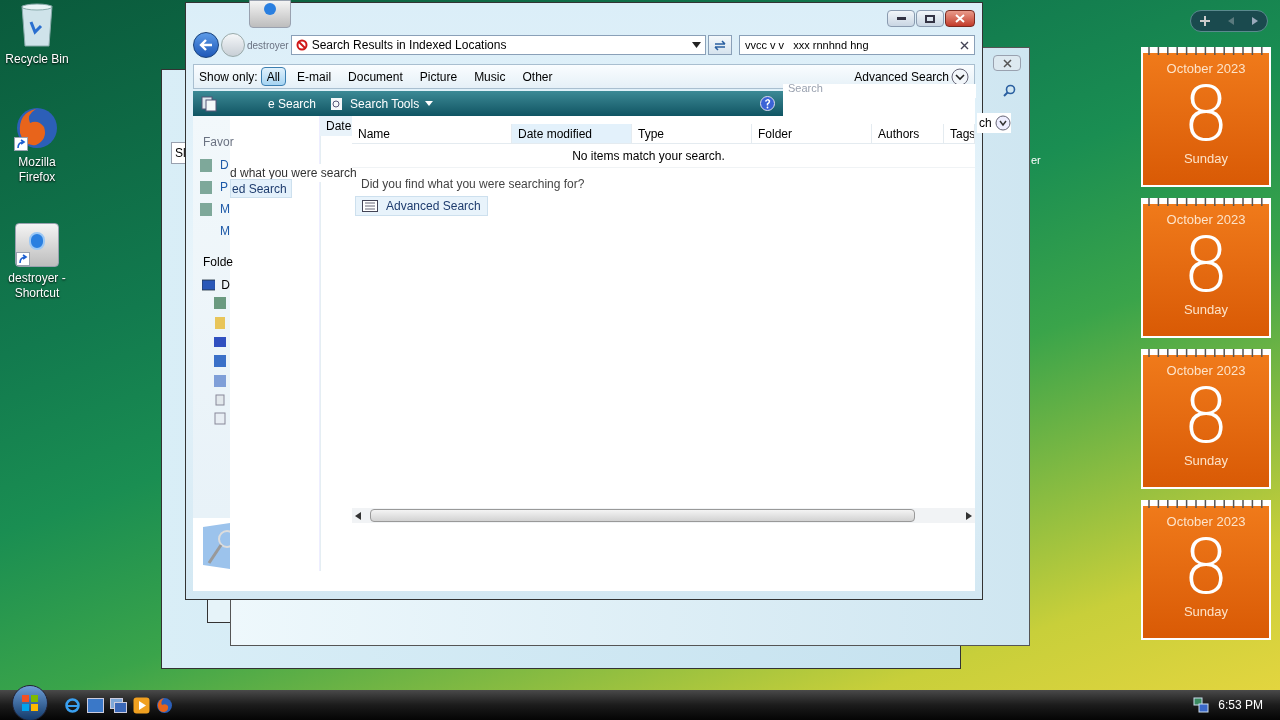 The height and width of the screenshot is (720, 1280). Describe the element at coordinates (375, 76) in the screenshot. I see `filter-tab: Document` at that location.